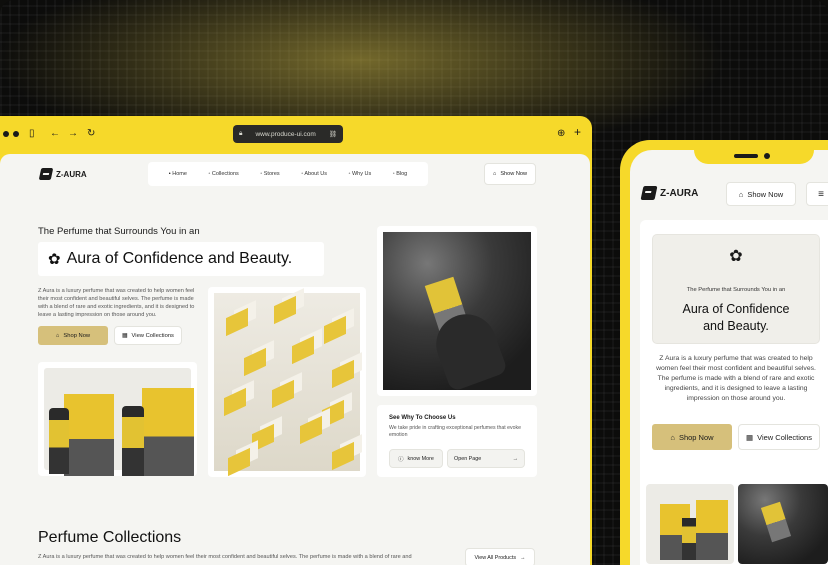  I want to click on reload-icon: ↻, so click(91, 134).